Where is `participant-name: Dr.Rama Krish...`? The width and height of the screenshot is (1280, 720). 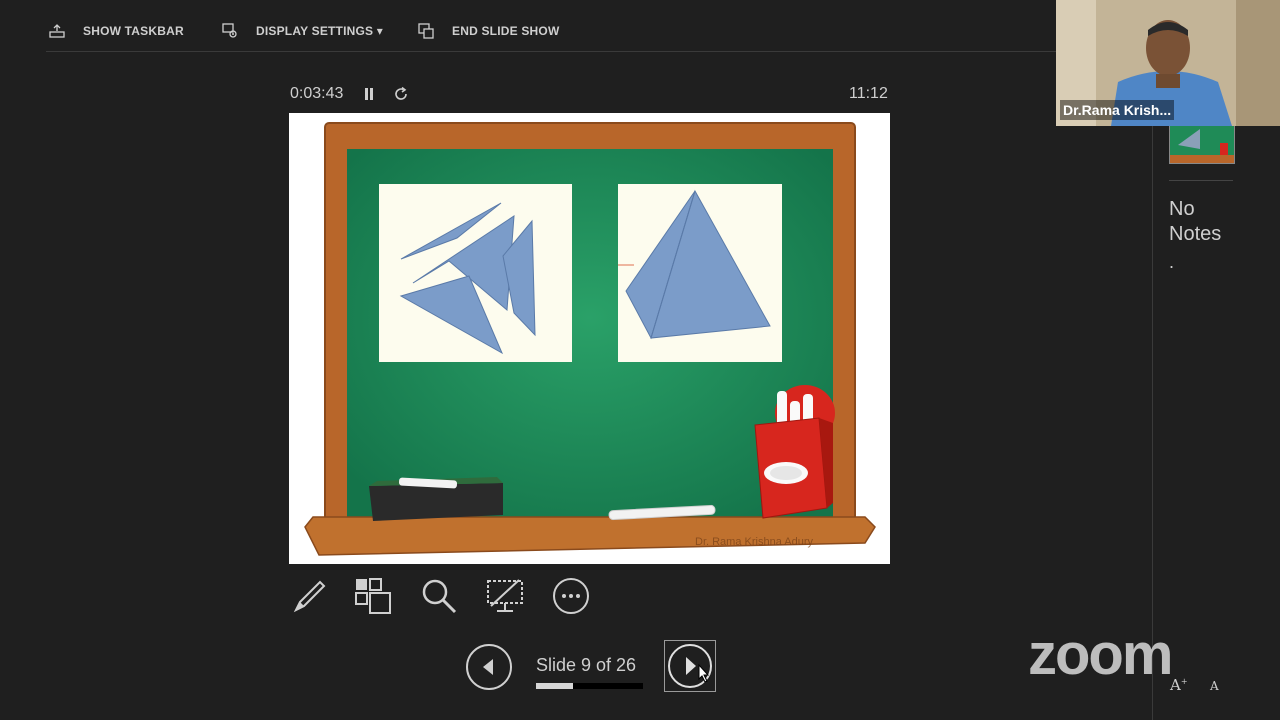
participant-name: Dr.Rama Krish... is located at coordinates (1117, 110).